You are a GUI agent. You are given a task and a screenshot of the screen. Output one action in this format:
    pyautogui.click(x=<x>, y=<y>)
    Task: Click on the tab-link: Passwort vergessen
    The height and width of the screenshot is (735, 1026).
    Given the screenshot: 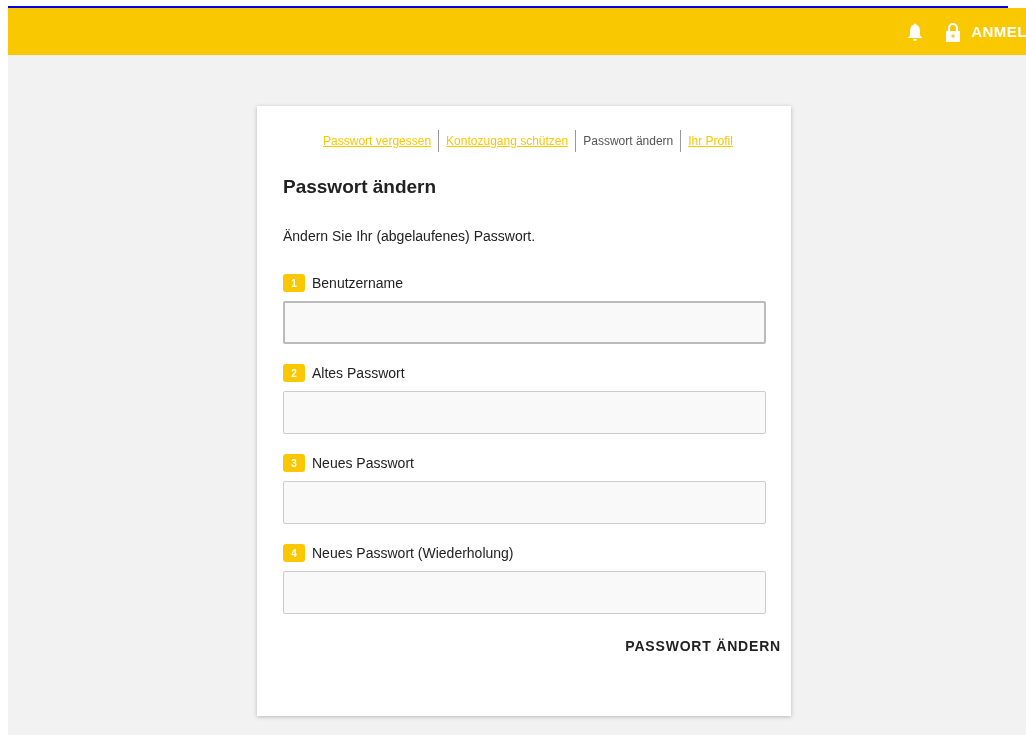 What is the action you would take?
    pyautogui.click(x=377, y=141)
    